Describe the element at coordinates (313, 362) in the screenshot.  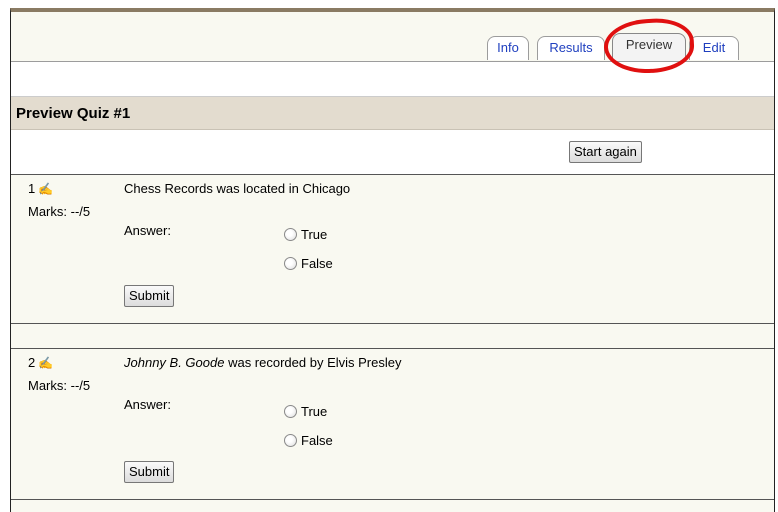
I see `question-text-body: was recorded by Elvis Presley` at that location.